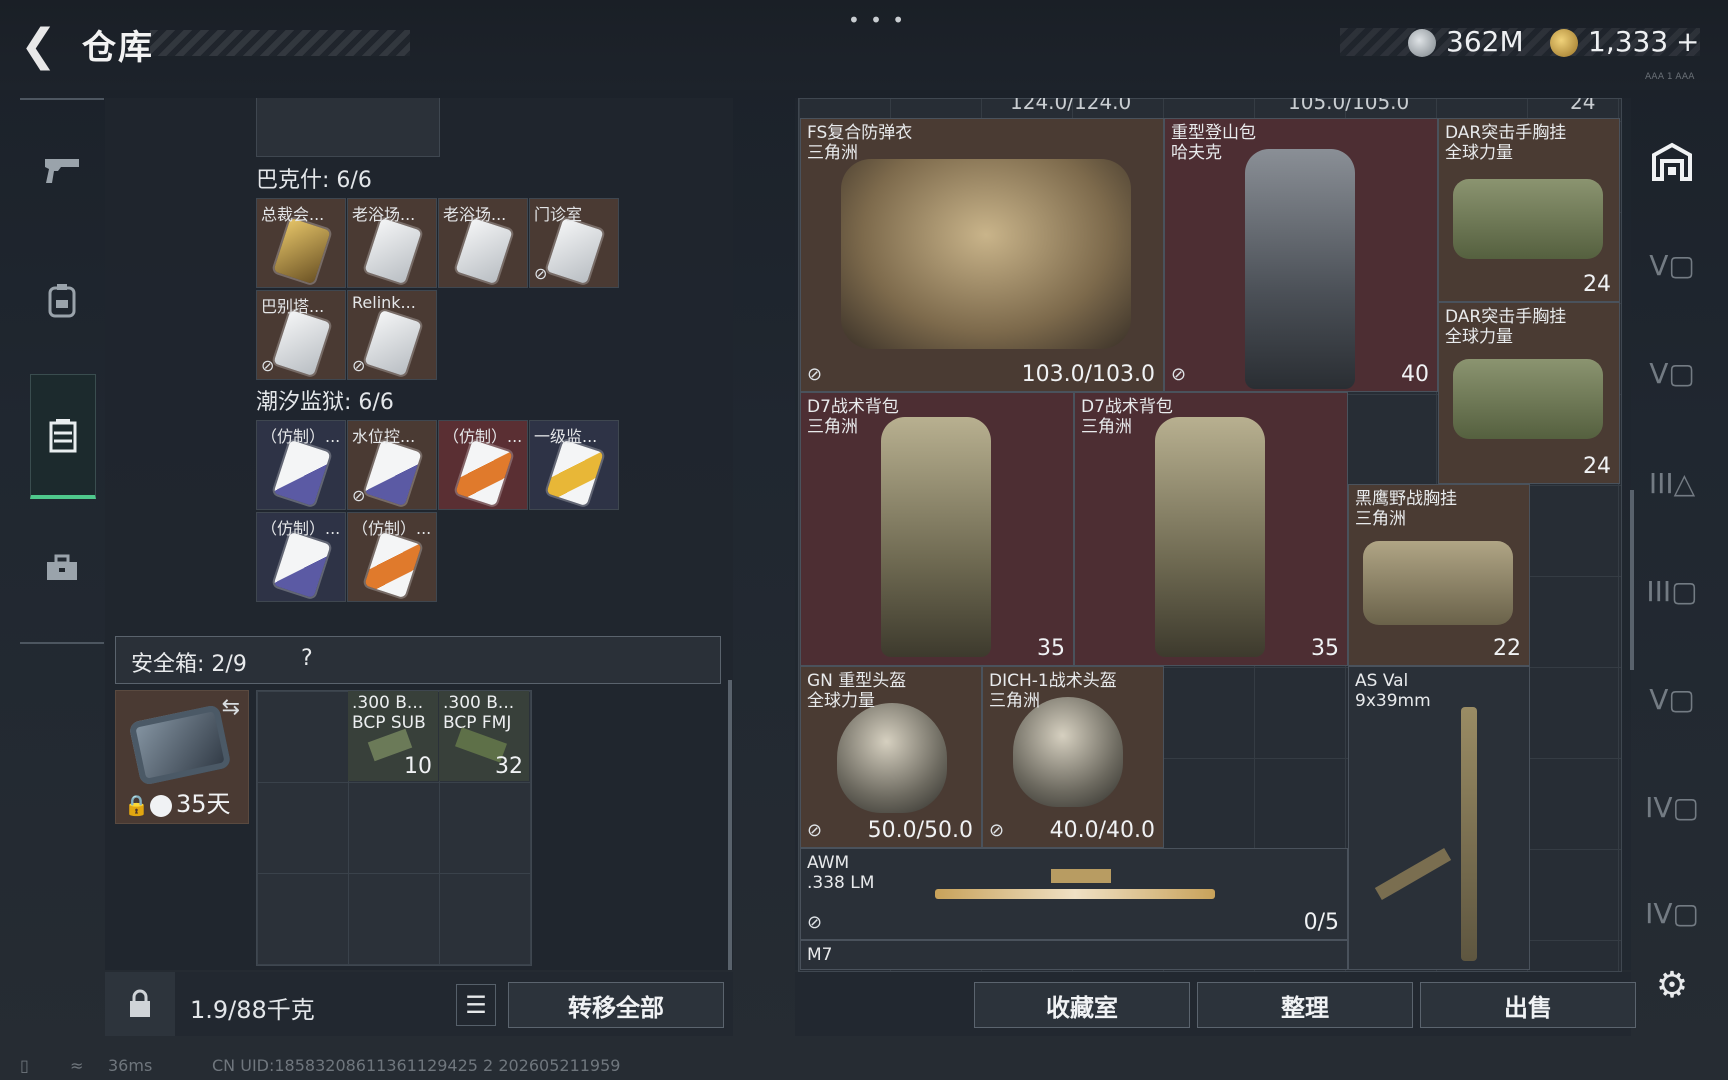 The height and width of the screenshot is (1080, 1728). What do you see at coordinates (1406, 509) in the screenshot?
I see `item-name: 黑鹰野战胸挂 三角洲` at bounding box center [1406, 509].